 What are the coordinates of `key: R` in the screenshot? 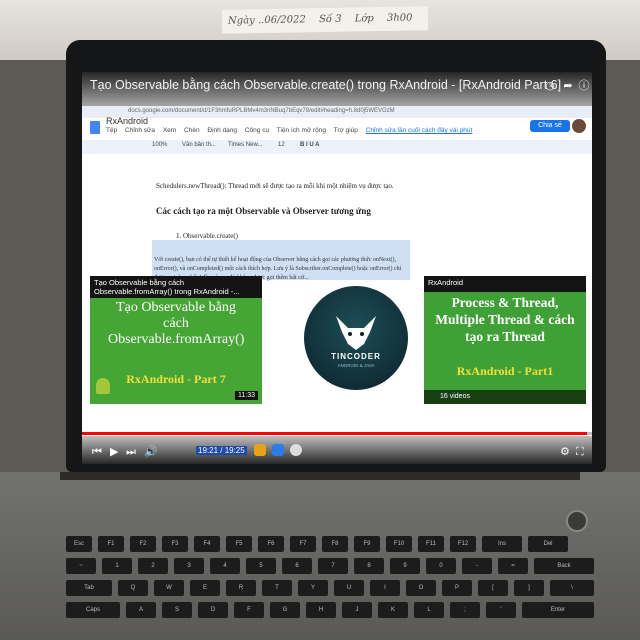 It's located at (241, 588).